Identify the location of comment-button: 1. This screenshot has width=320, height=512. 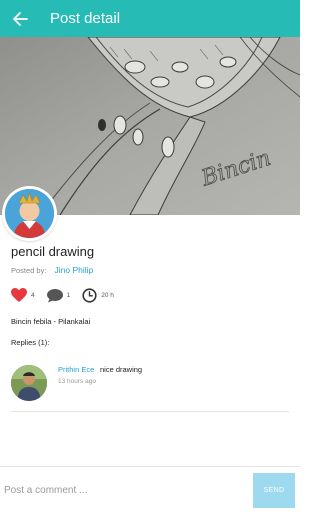
(58, 295).